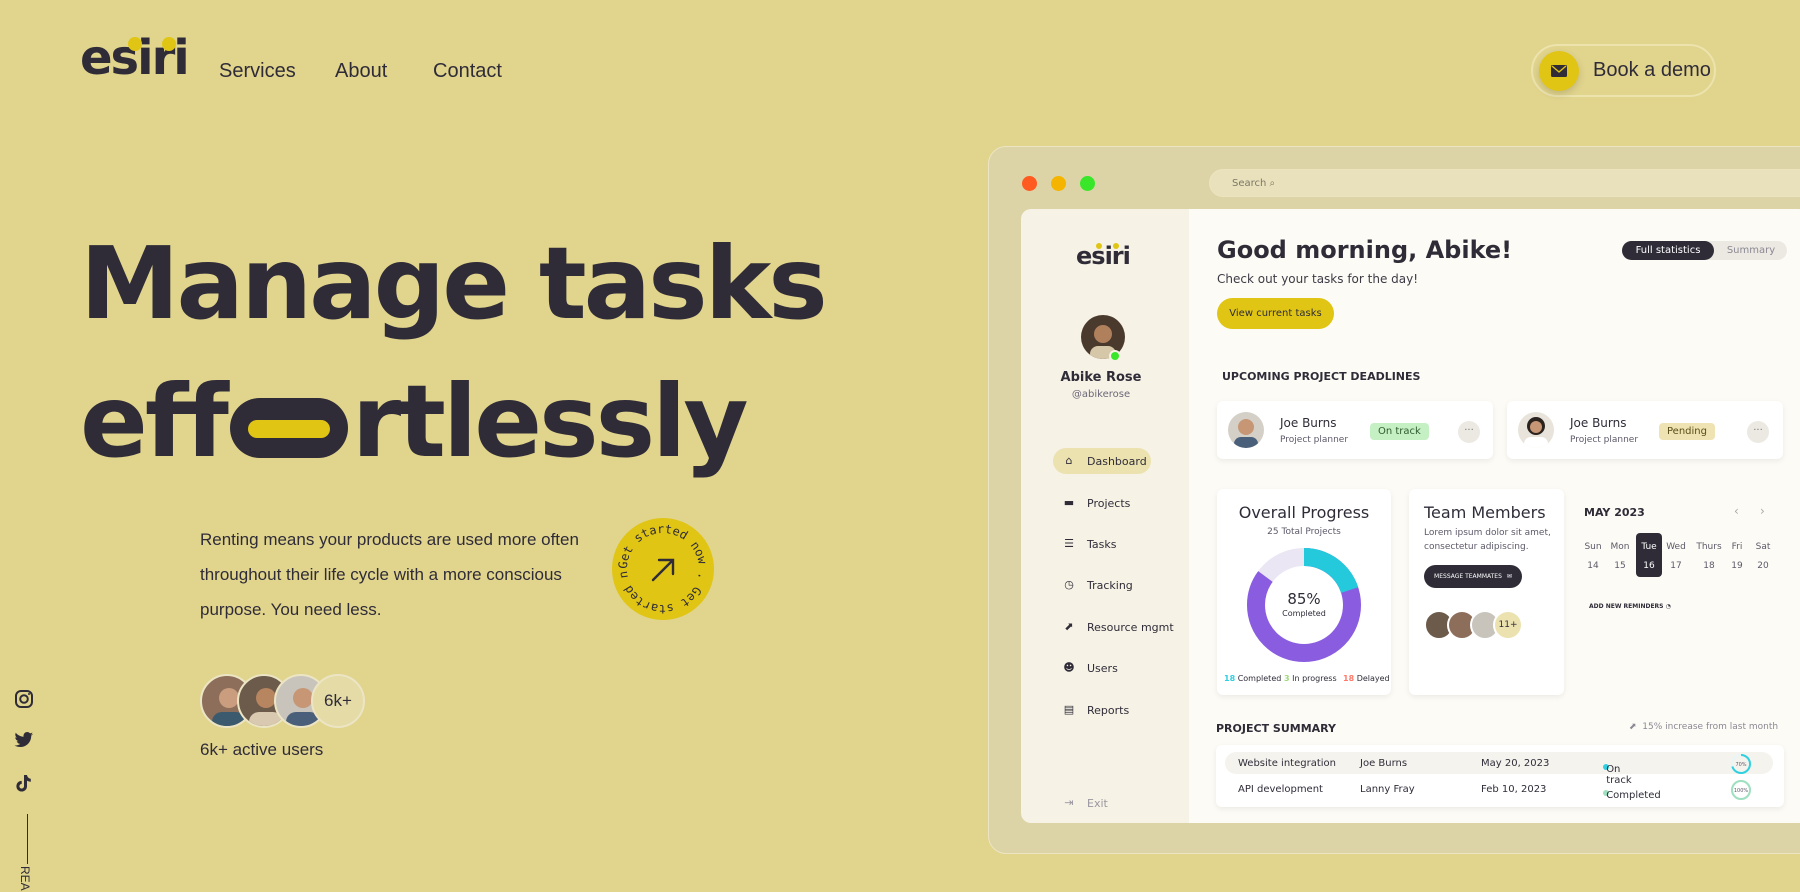 The width and height of the screenshot is (1800, 892). I want to click on status-badge: Pending, so click(1687, 431).